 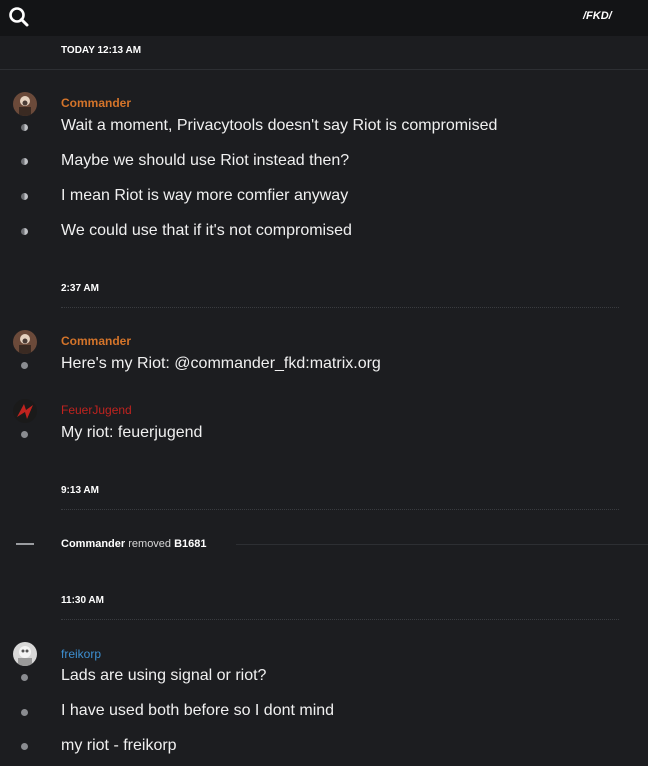 I want to click on system-event: Commander removed B1681, so click(x=134, y=544).